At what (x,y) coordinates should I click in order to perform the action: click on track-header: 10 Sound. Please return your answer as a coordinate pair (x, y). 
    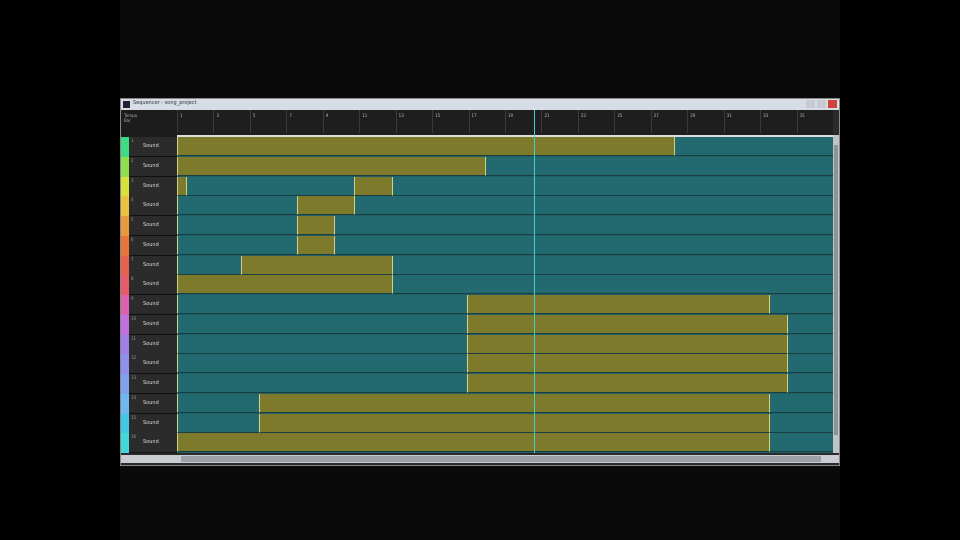
    Looking at the image, I should click on (153, 324).